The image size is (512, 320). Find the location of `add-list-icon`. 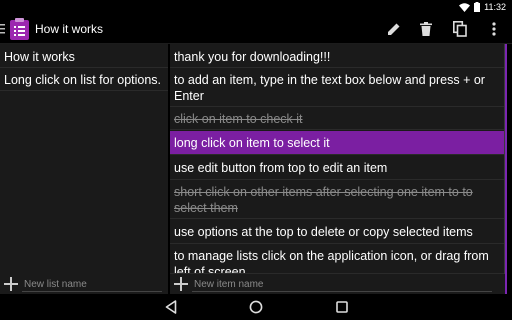

add-list-icon is located at coordinates (11, 284).